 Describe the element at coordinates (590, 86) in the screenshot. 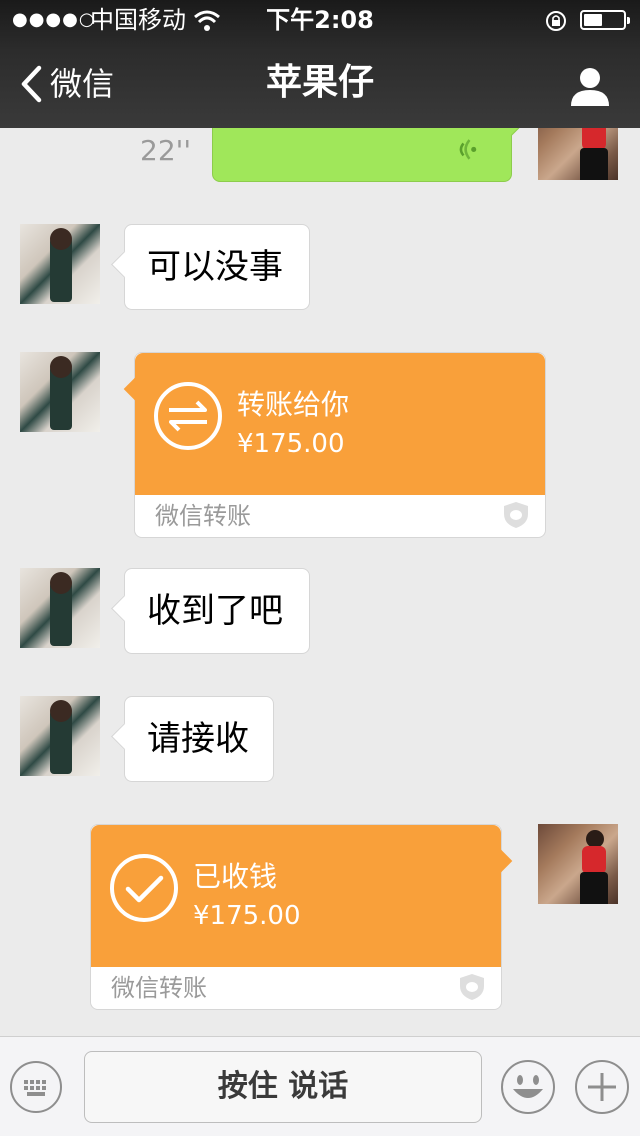

I see `contact-profile-icon` at that location.